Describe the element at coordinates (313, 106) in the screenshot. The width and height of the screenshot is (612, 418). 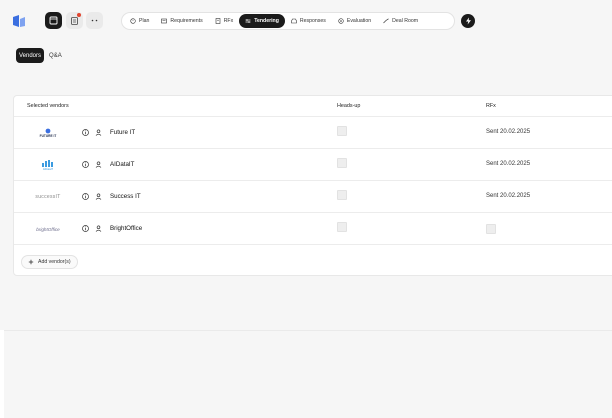
I see `table-header: Selected vendors Heads-up RFx` at that location.